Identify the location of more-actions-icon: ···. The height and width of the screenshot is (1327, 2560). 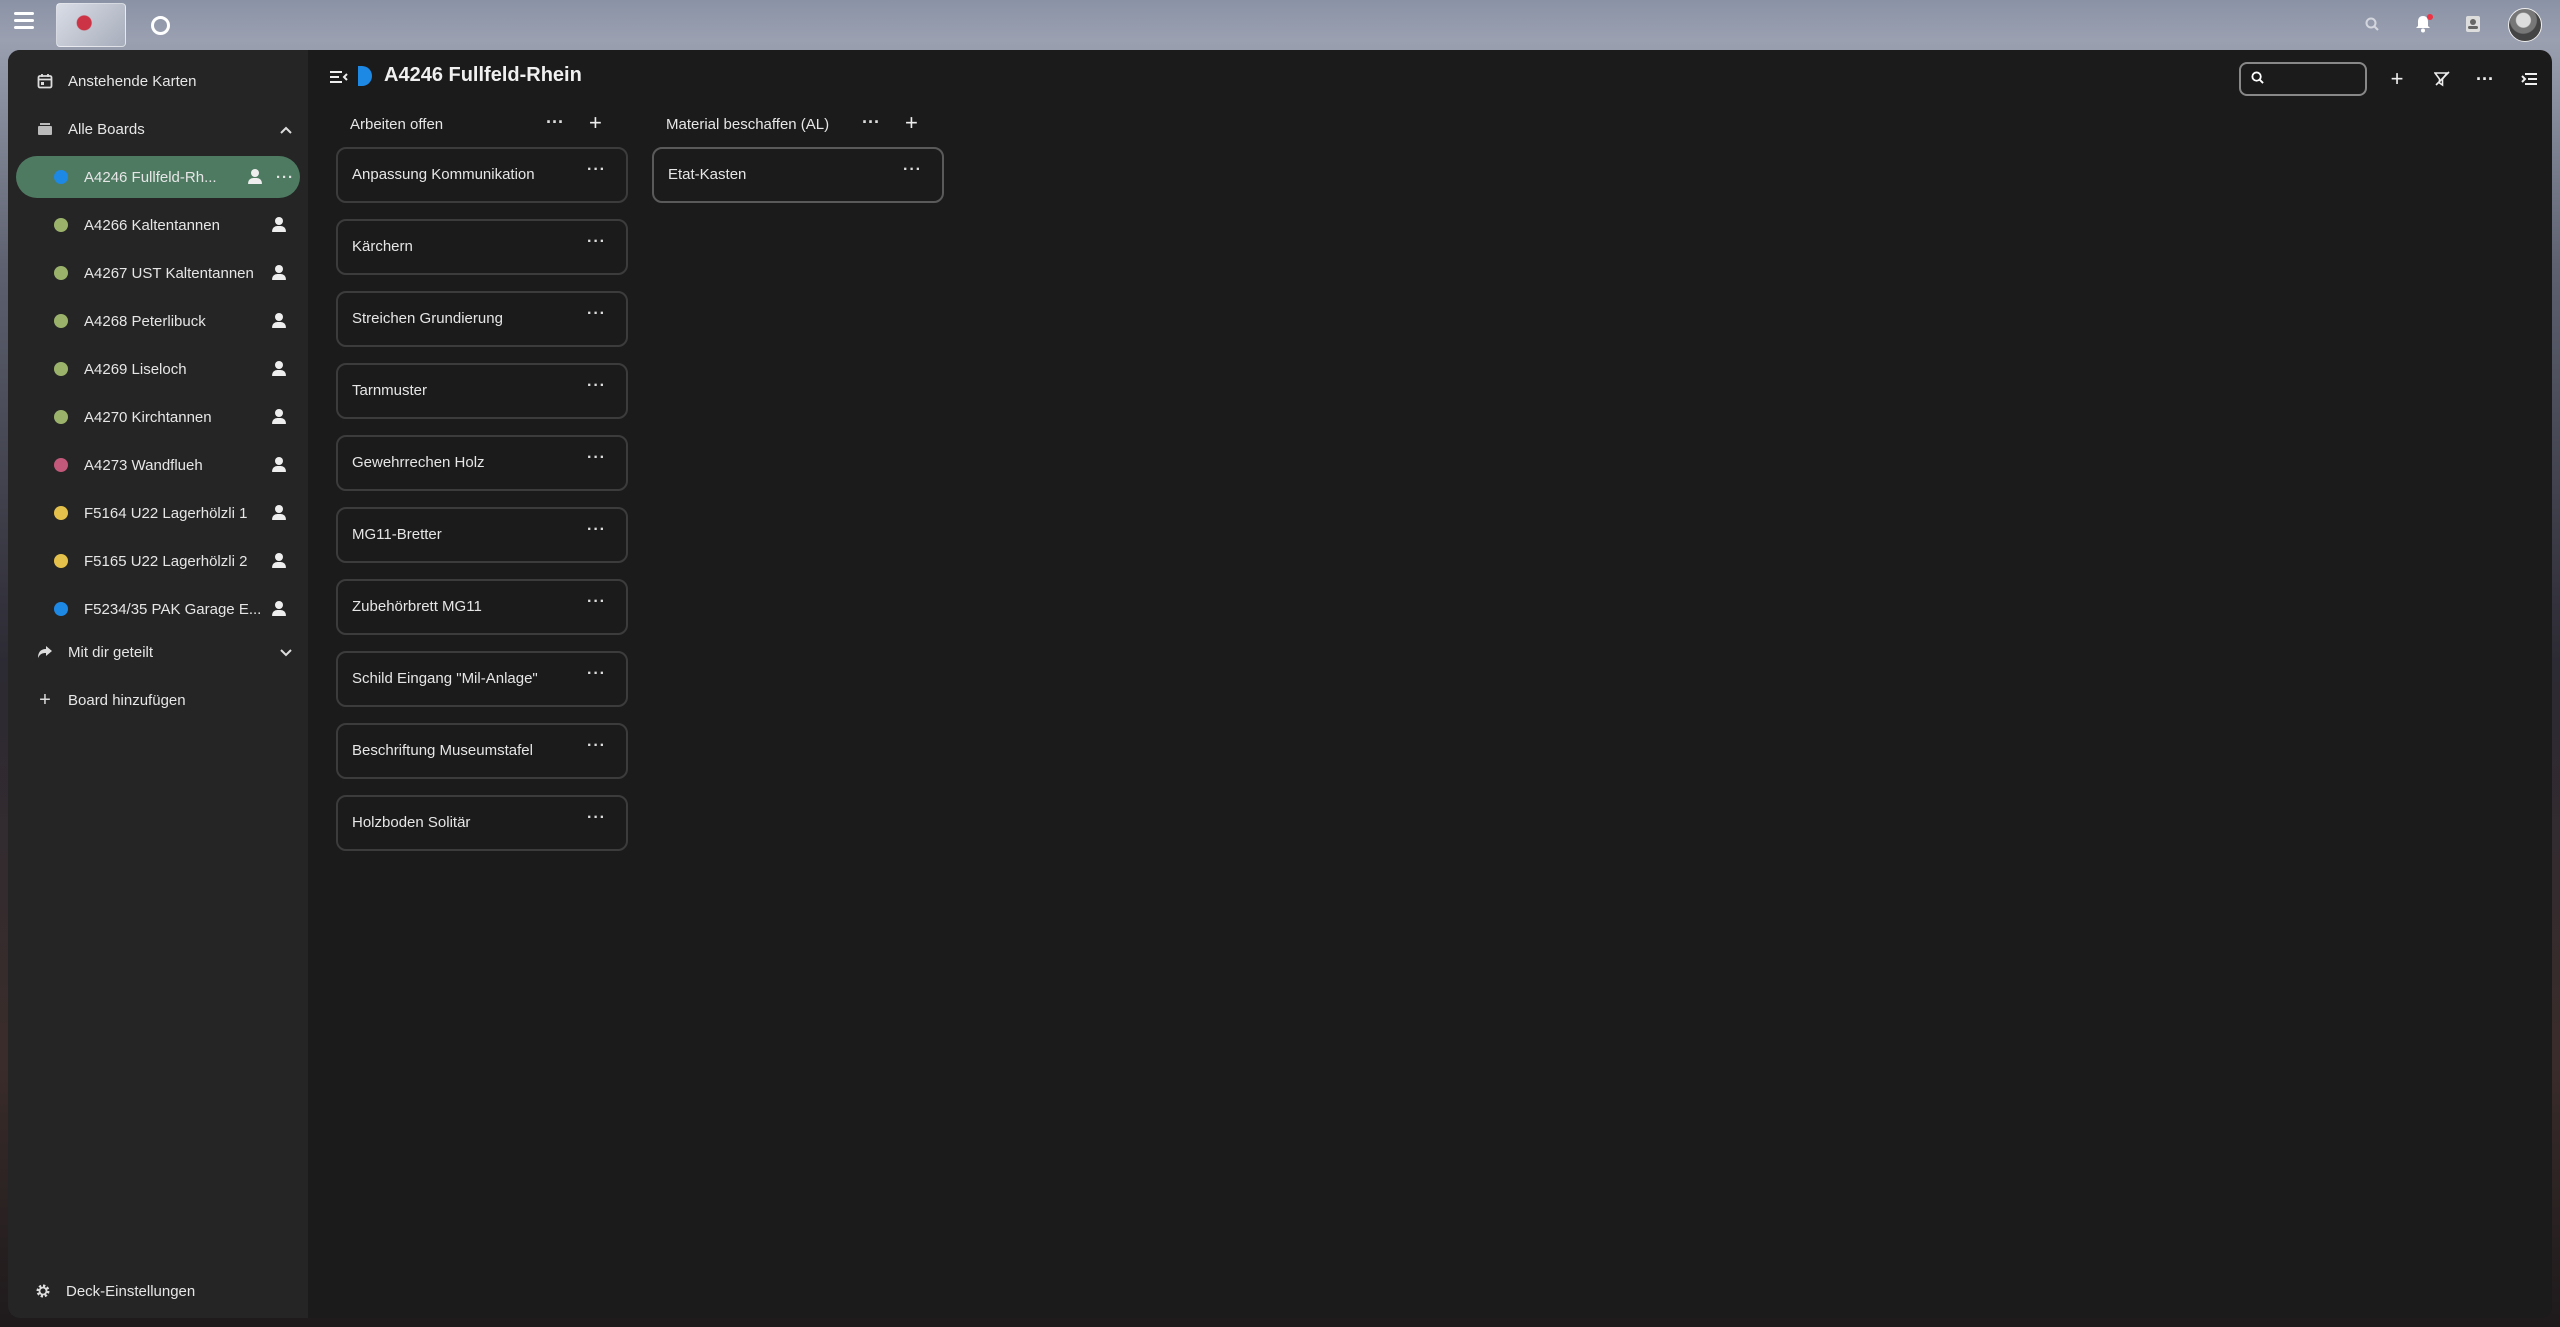
(2485, 79).